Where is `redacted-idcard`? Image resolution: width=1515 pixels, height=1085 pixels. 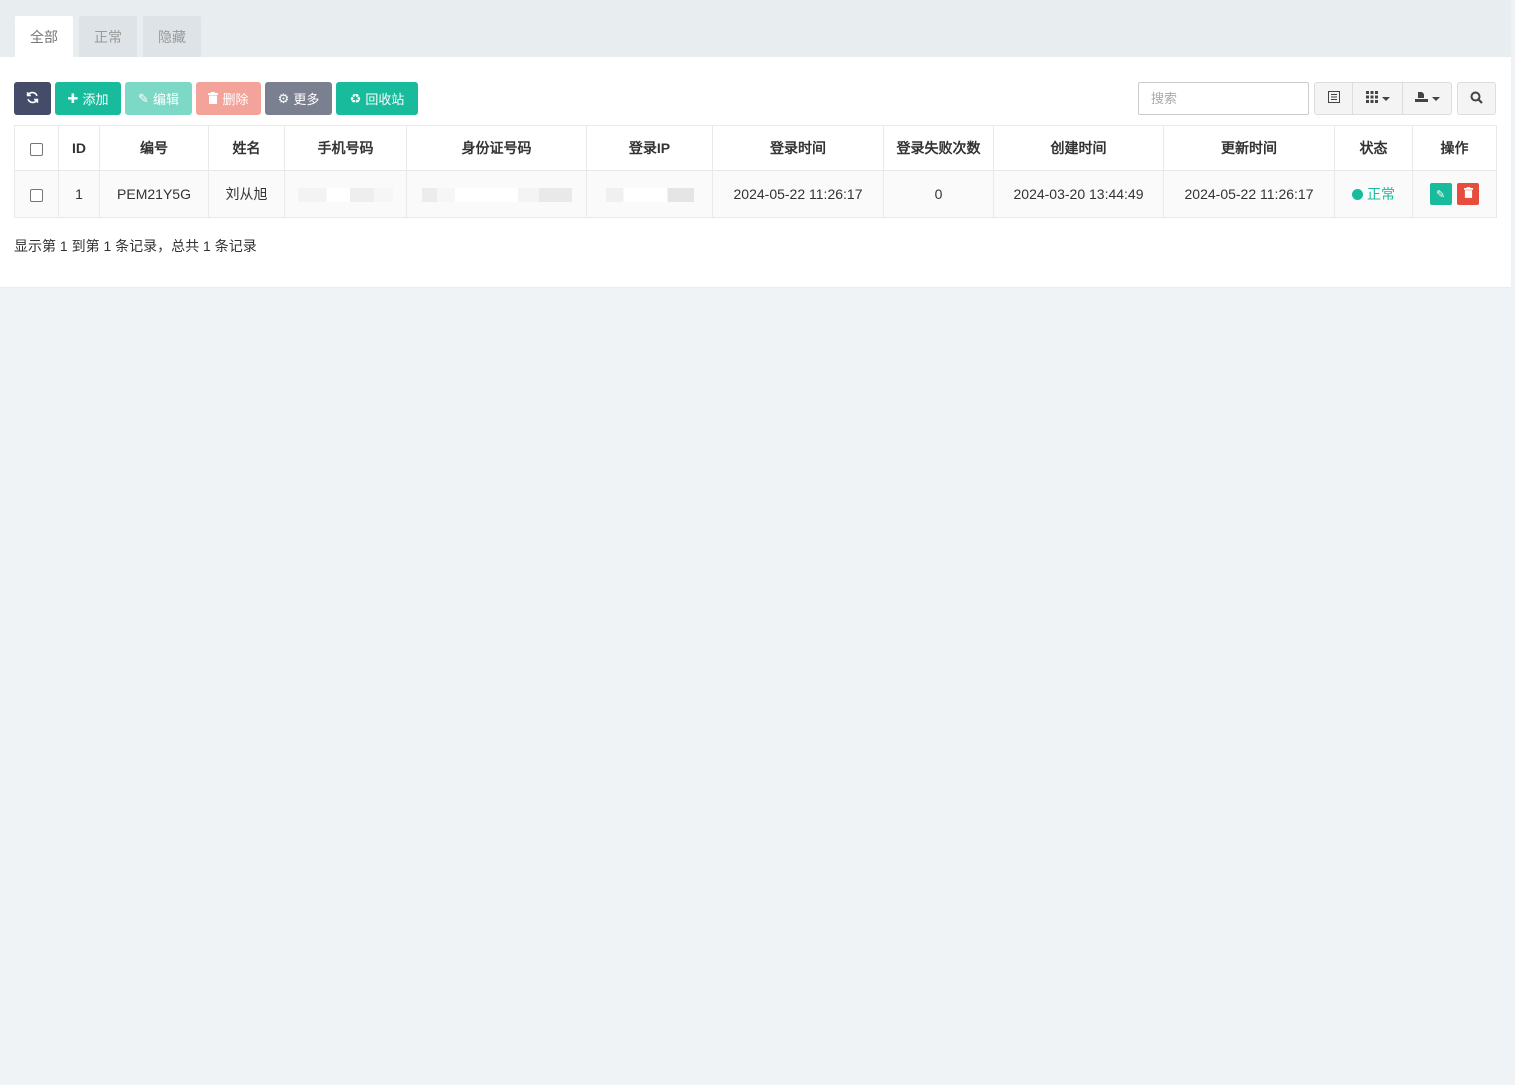 redacted-idcard is located at coordinates (496, 195).